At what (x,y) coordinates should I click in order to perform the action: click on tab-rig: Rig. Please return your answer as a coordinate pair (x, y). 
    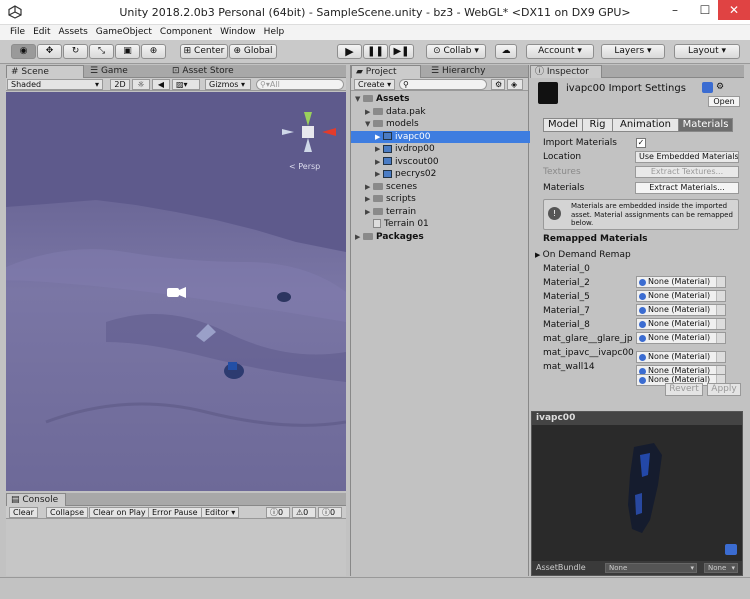
    Looking at the image, I should click on (597, 125).